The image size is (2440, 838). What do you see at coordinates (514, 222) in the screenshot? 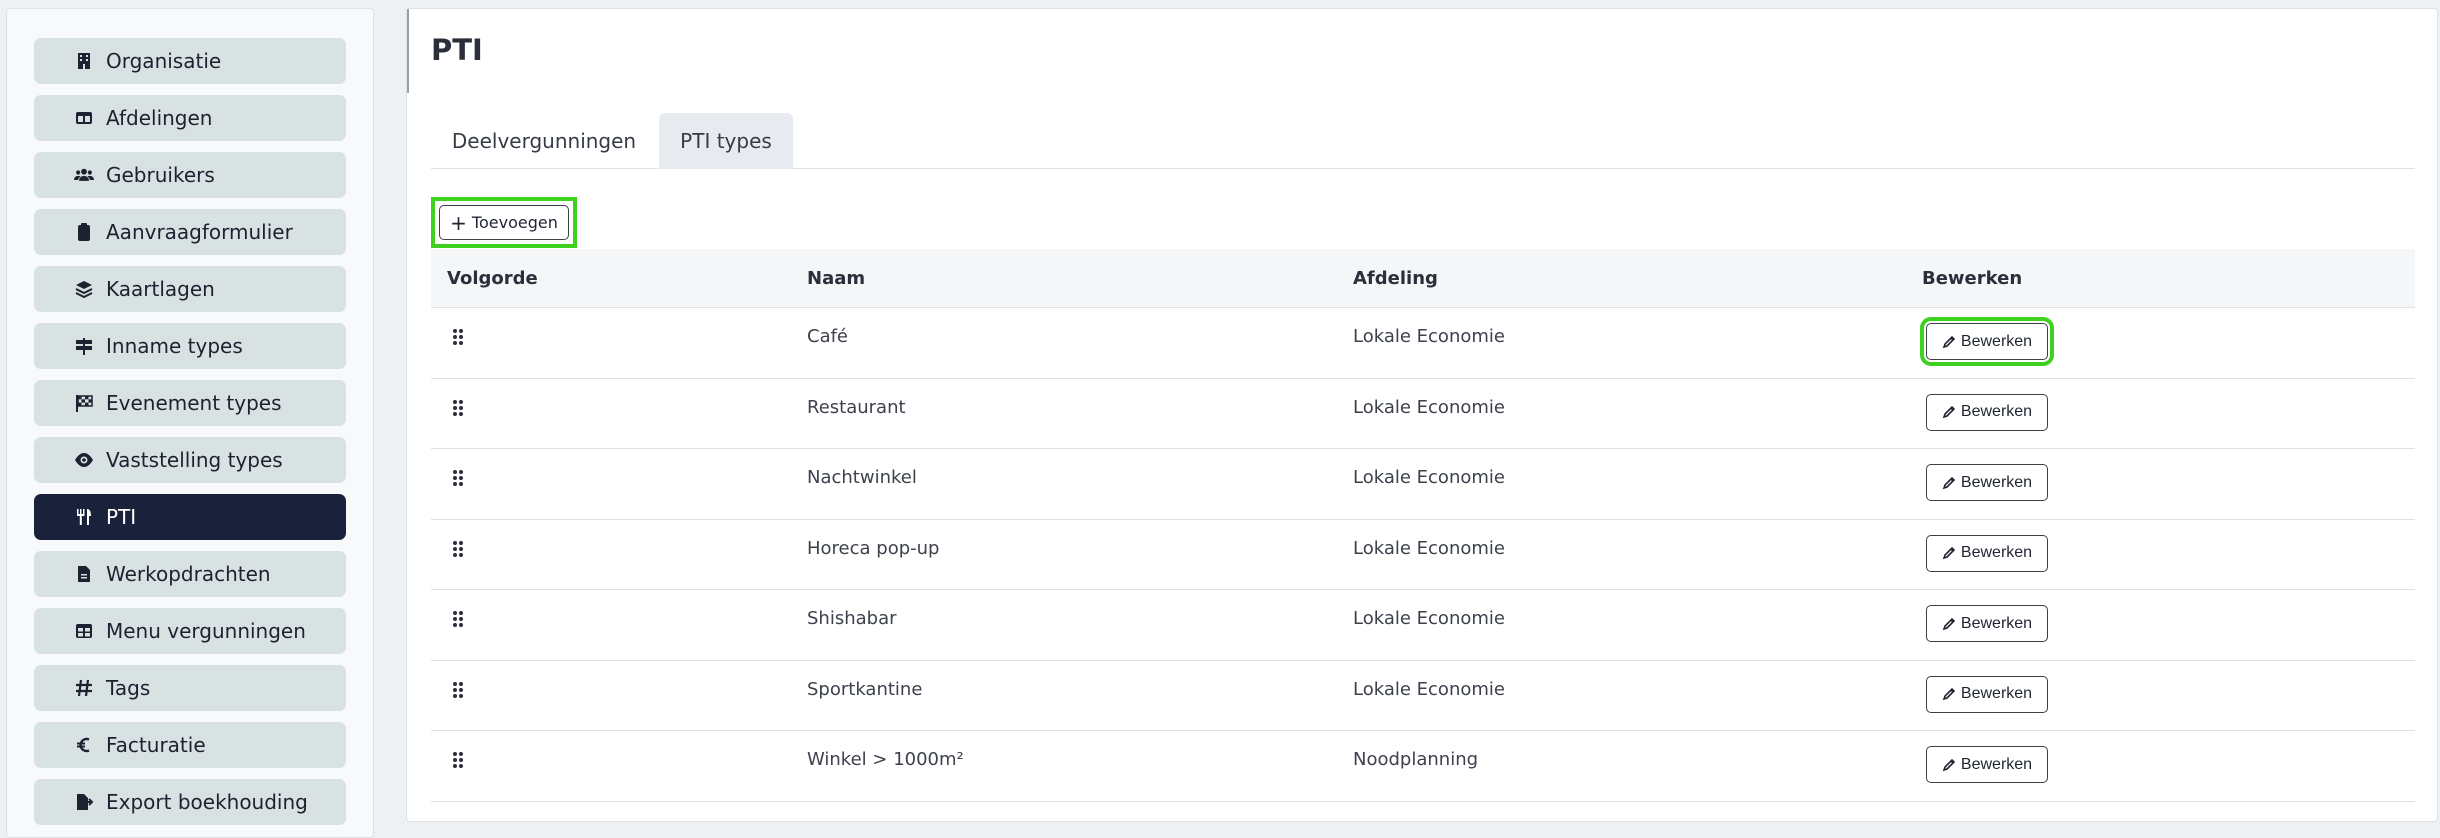
I see `add-button-label: Toevoegen` at bounding box center [514, 222].